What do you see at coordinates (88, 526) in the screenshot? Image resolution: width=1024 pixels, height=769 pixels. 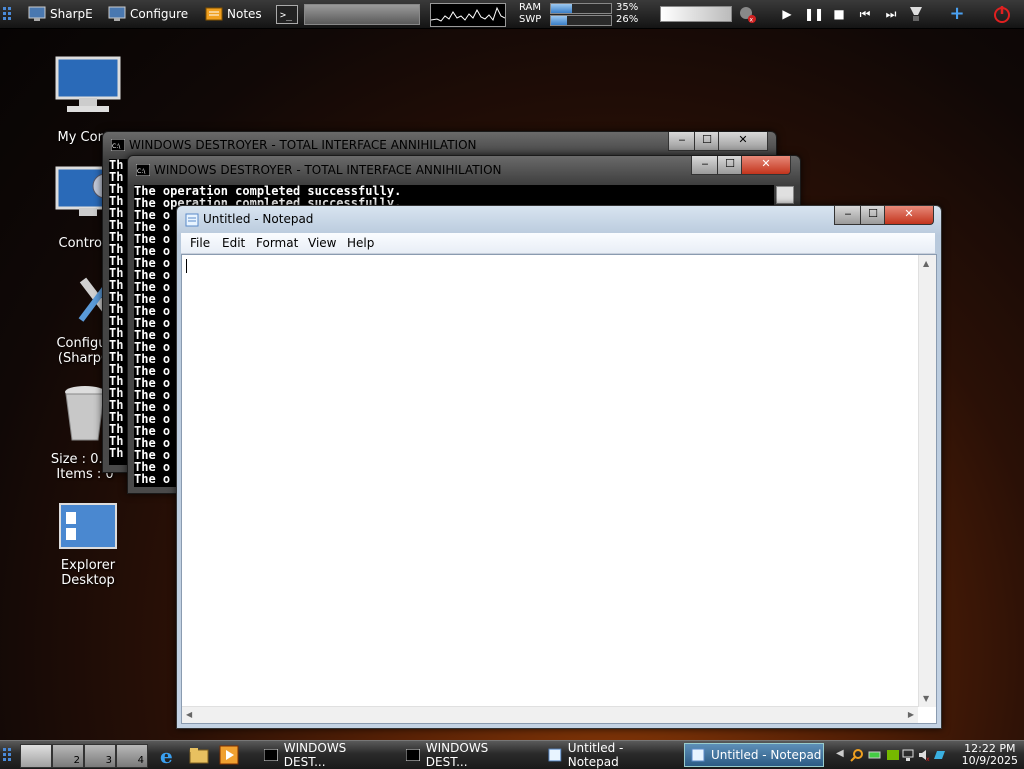 I see `explorer-desktop-icon` at bounding box center [88, 526].